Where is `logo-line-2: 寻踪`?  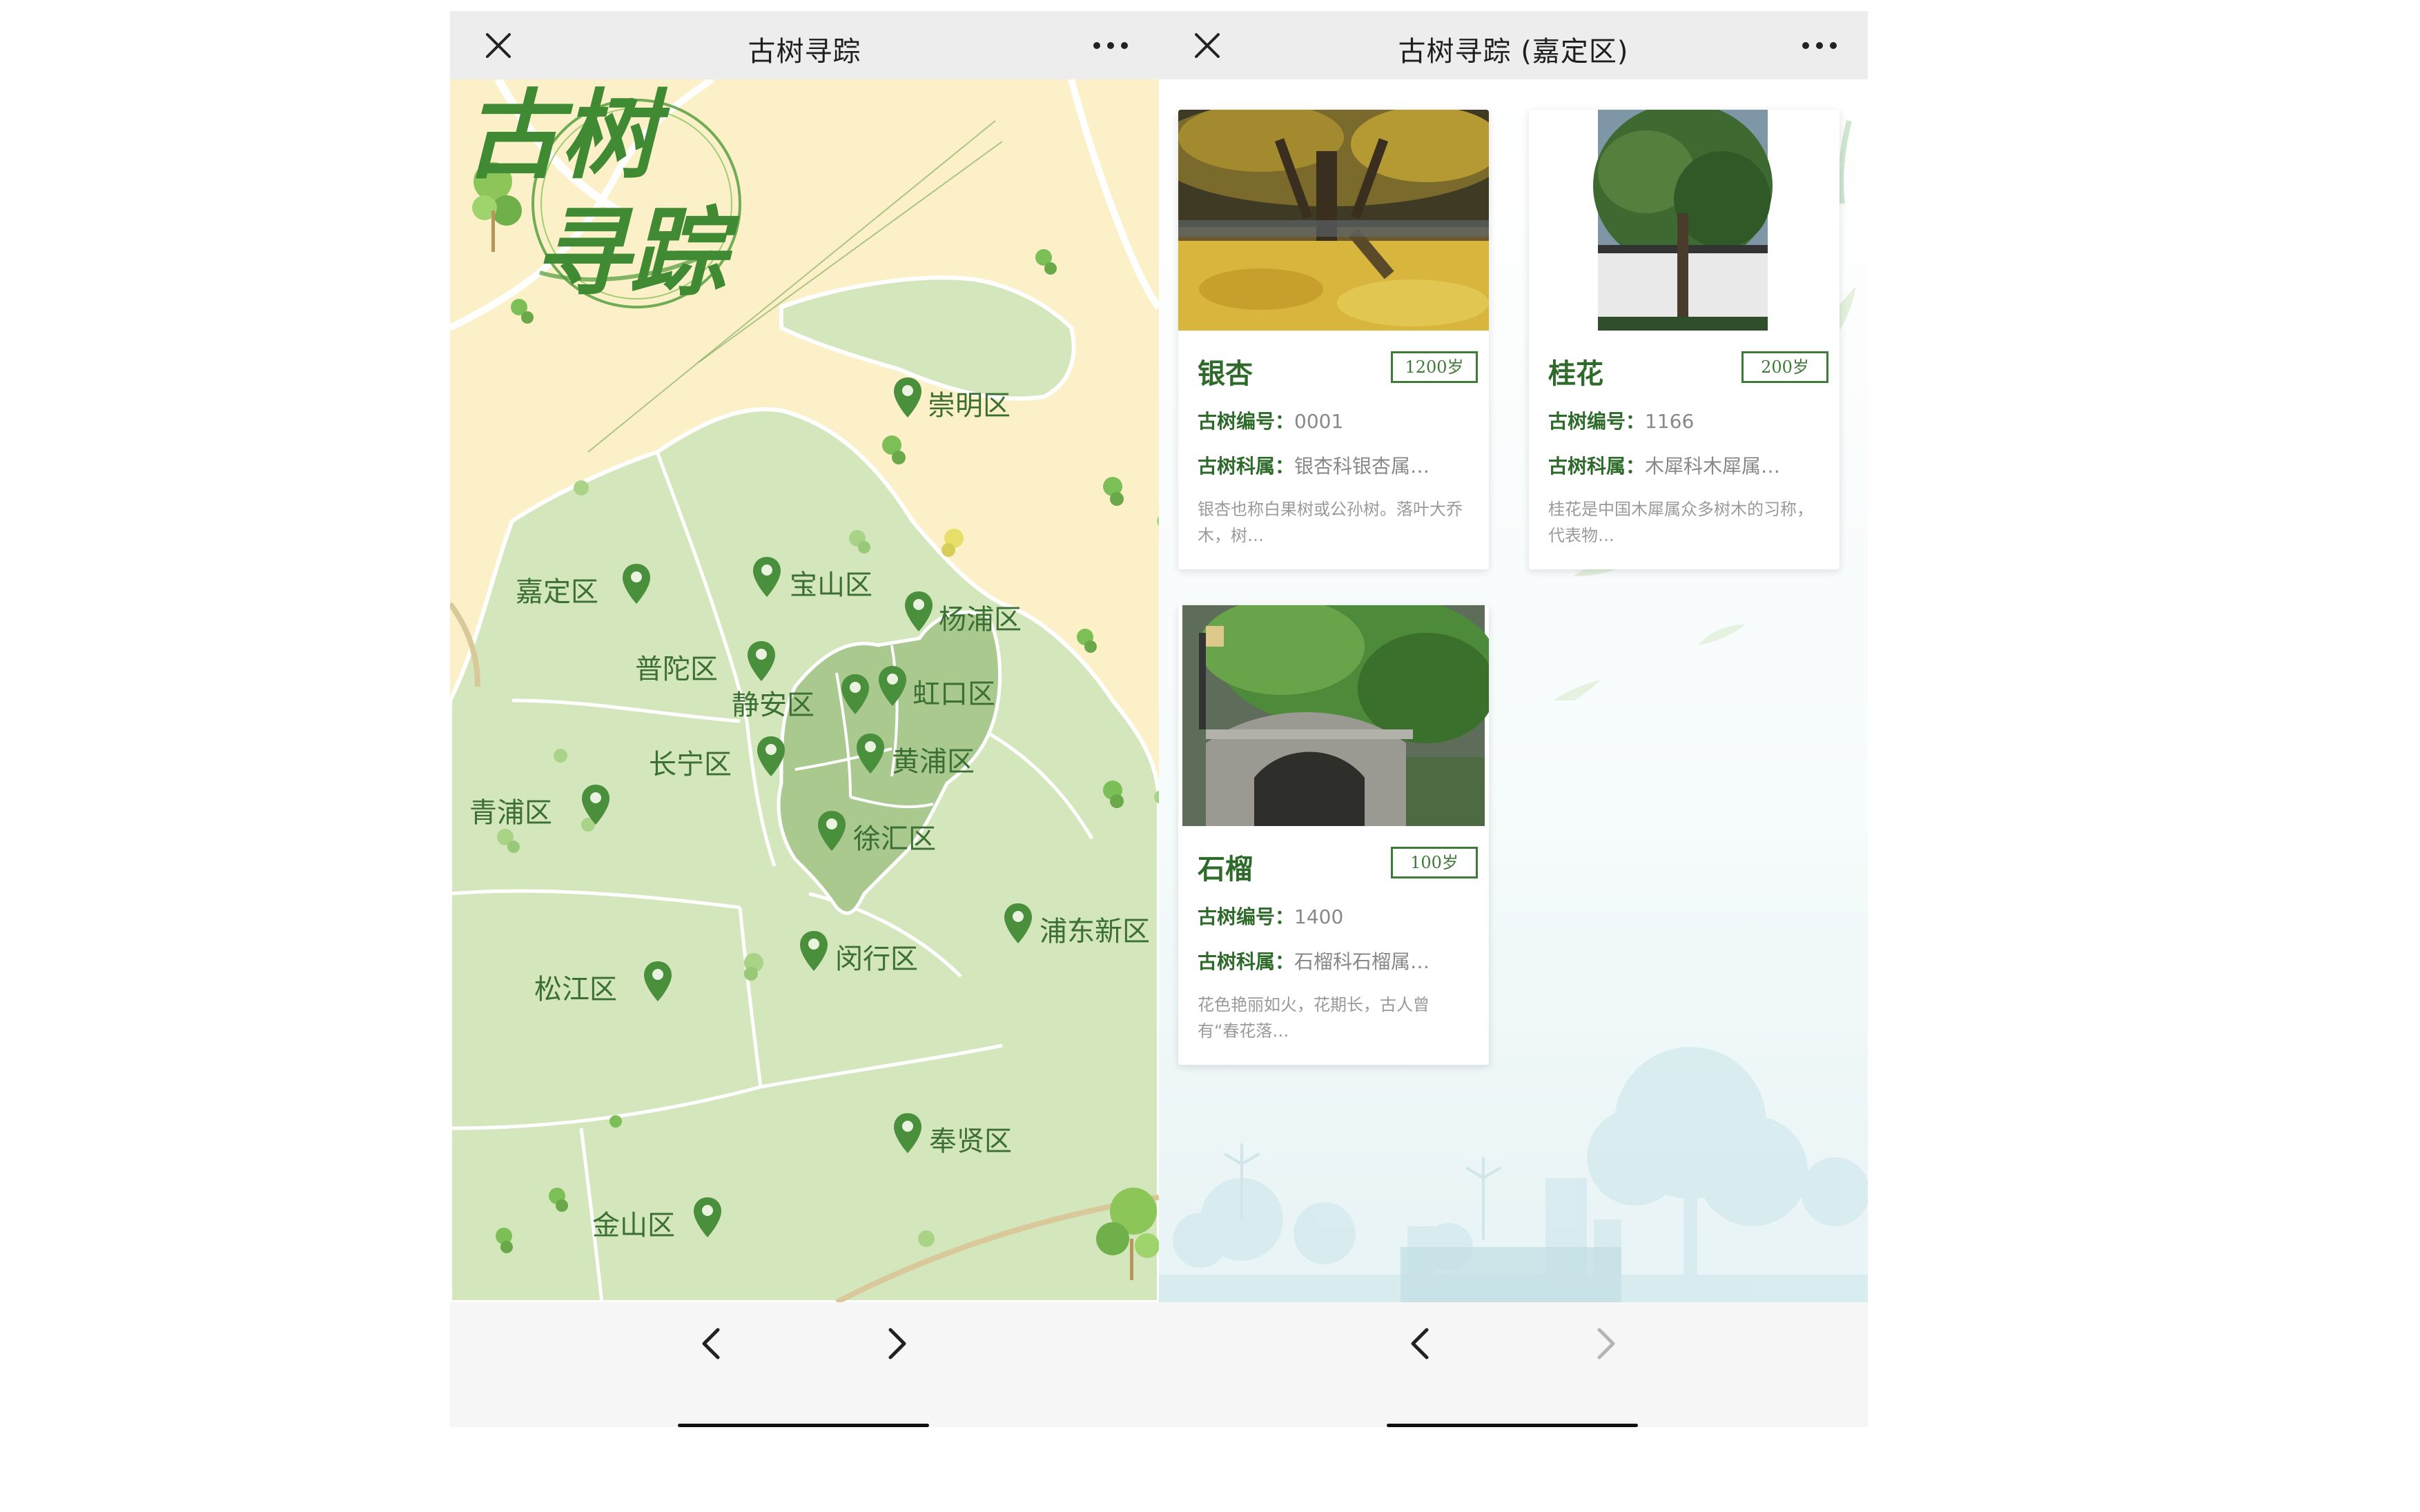 logo-line-2: 寻踪 is located at coordinates (636, 254).